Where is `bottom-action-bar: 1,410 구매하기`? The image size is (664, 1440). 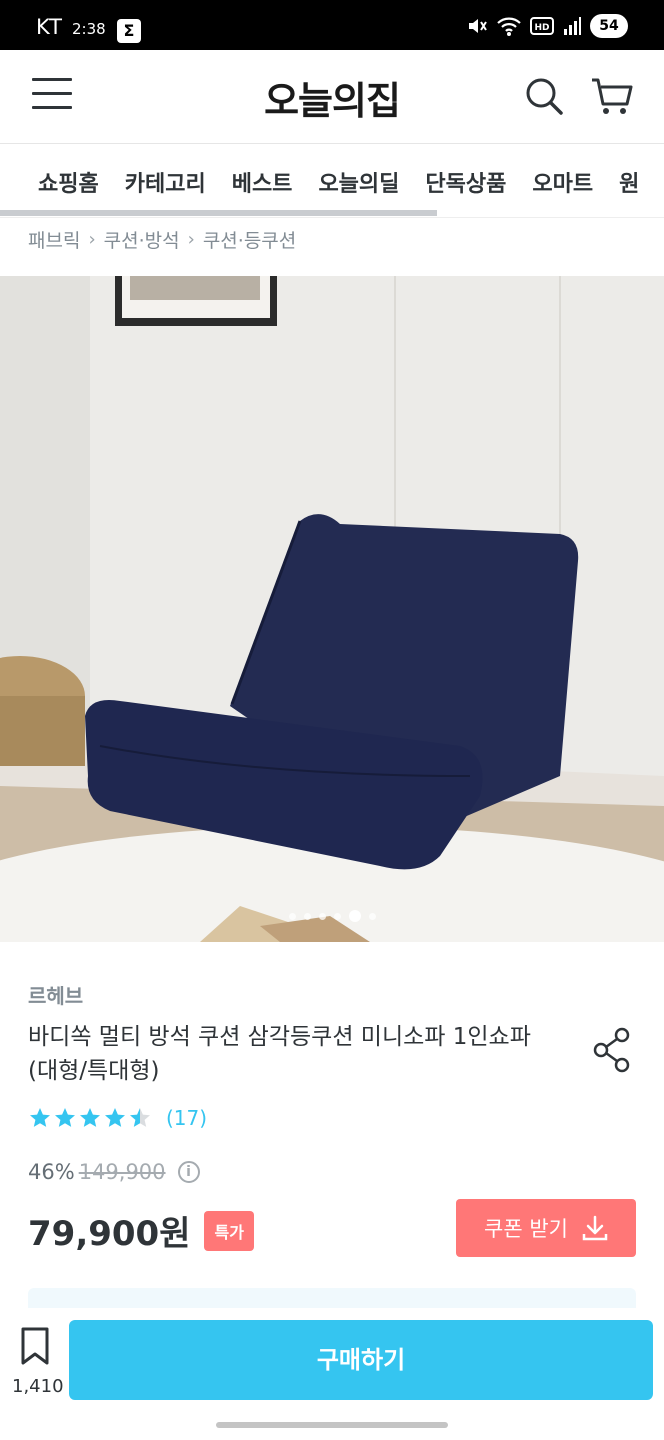 bottom-action-bar: 1,410 구매하기 is located at coordinates (332, 1374).